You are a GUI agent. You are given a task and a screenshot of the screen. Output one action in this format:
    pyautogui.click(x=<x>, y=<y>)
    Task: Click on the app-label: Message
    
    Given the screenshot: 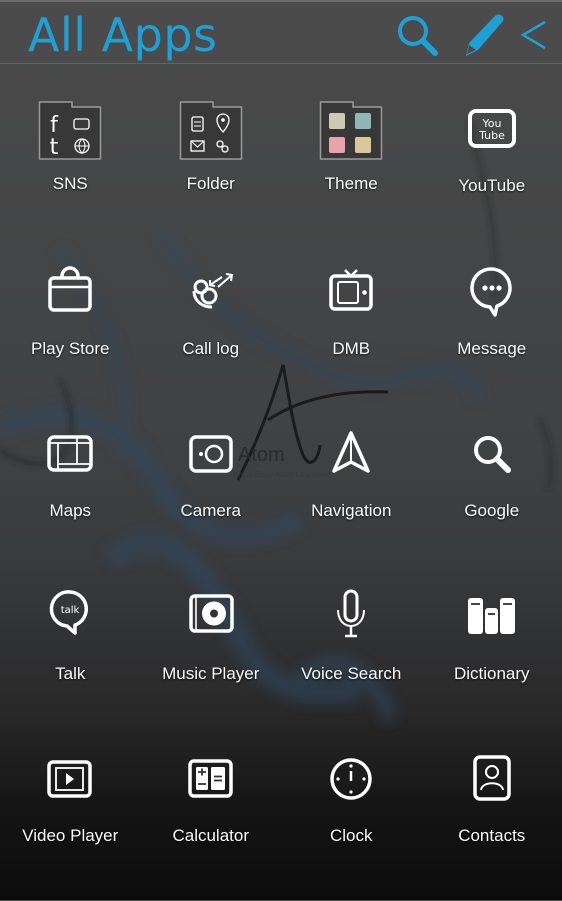 What is the action you would take?
    pyautogui.click(x=491, y=349)
    